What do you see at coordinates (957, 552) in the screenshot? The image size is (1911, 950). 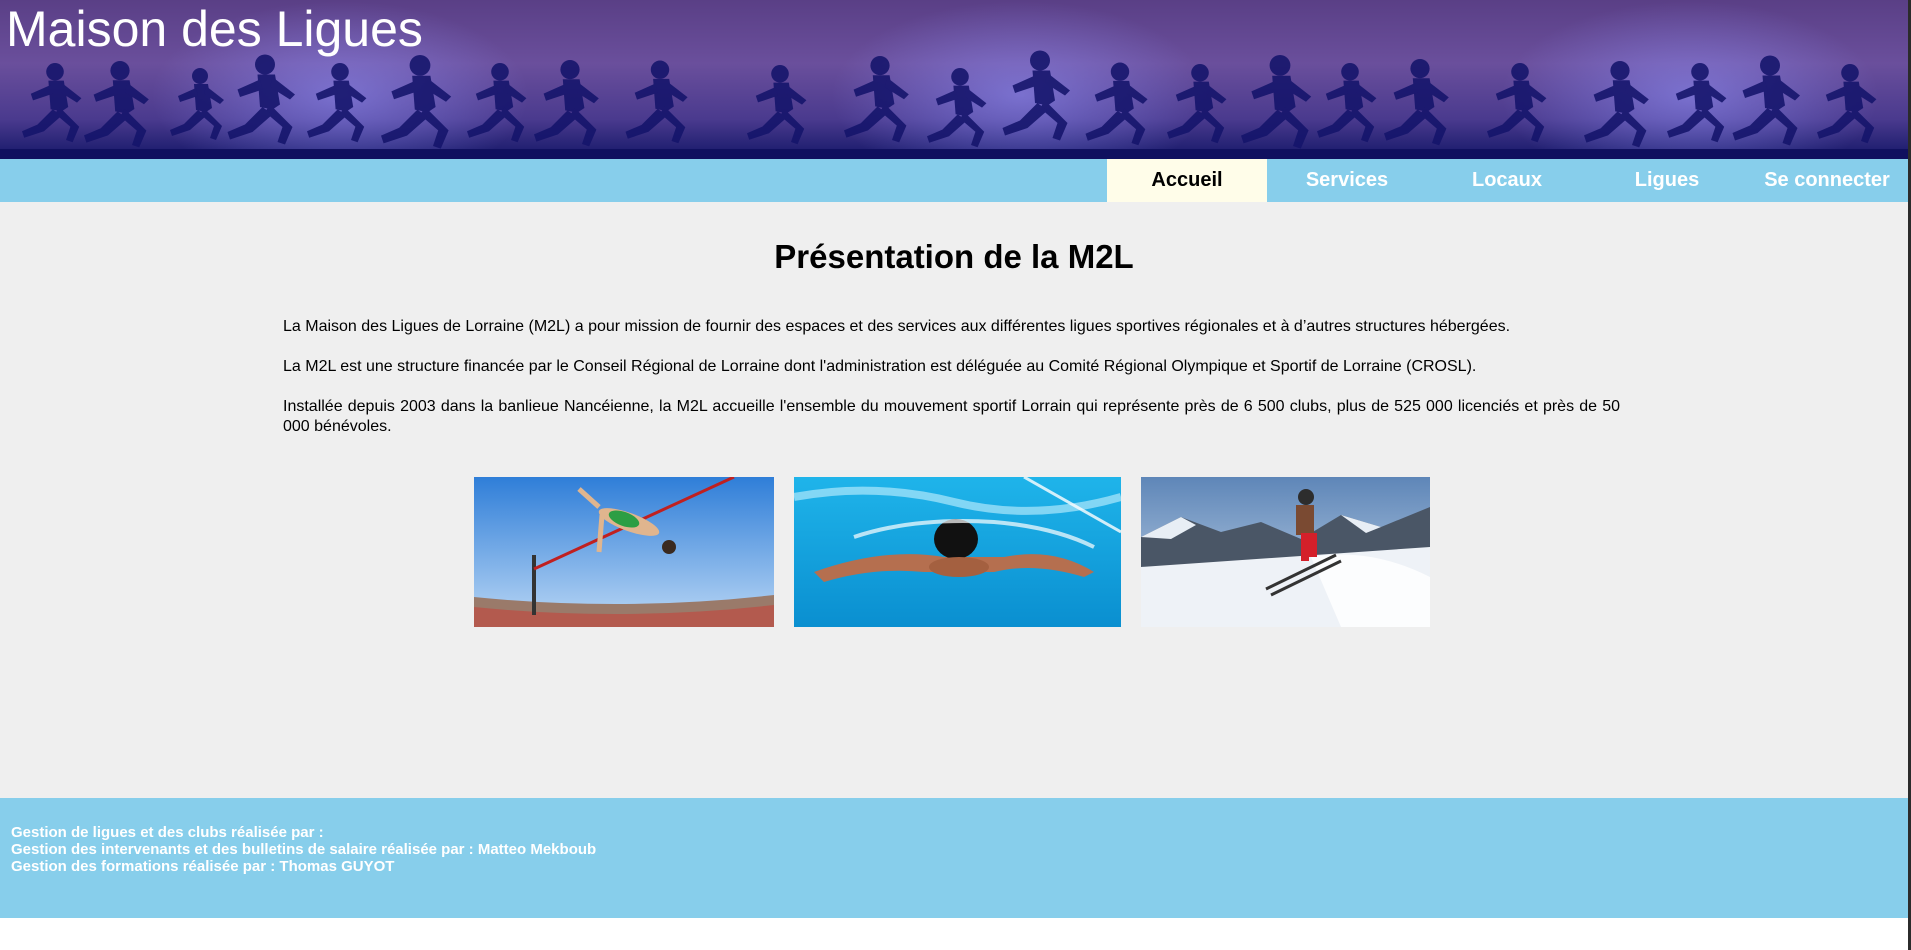 I see `swimmer-photo` at bounding box center [957, 552].